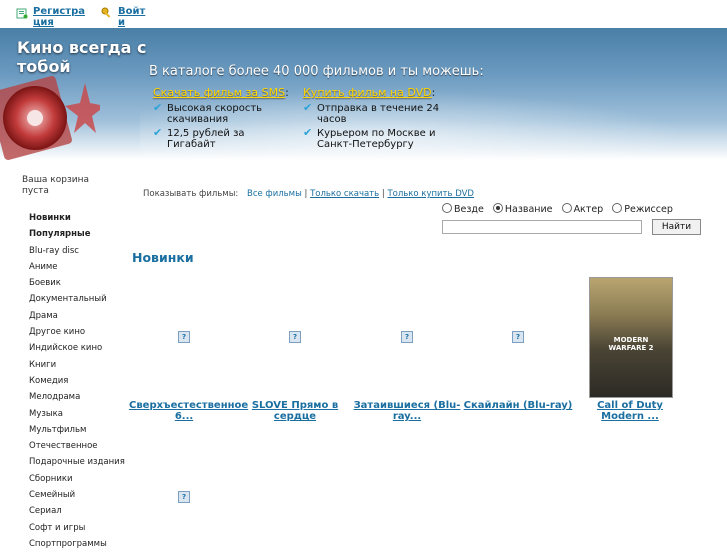 This screenshot has height=555, width=727. What do you see at coordinates (518, 377) in the screenshot?
I see `product-card: ? Скайлайн (Blu-ray)` at bounding box center [518, 377].